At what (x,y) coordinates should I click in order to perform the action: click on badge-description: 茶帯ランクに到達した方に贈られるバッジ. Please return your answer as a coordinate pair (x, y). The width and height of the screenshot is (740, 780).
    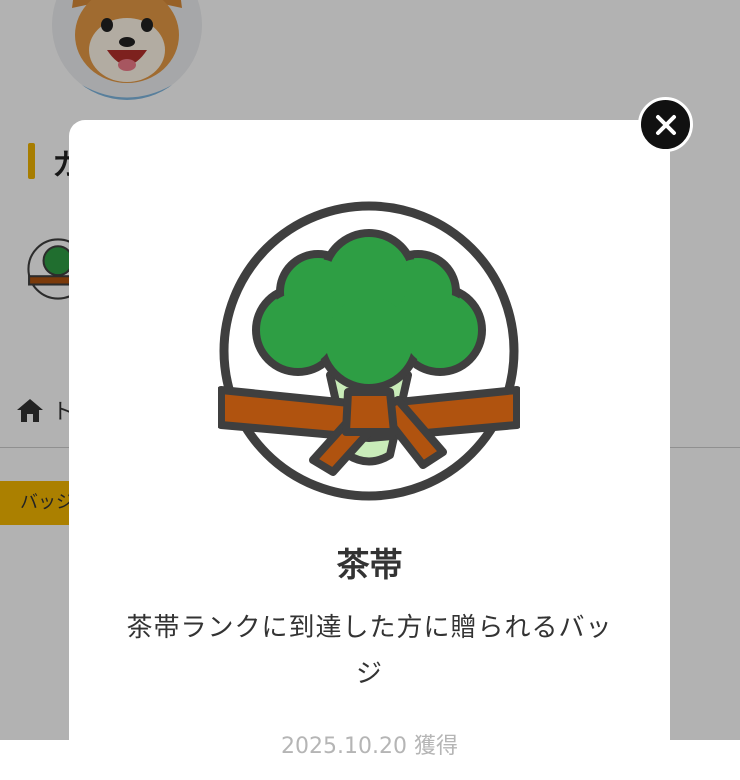
    Looking at the image, I should click on (369, 651).